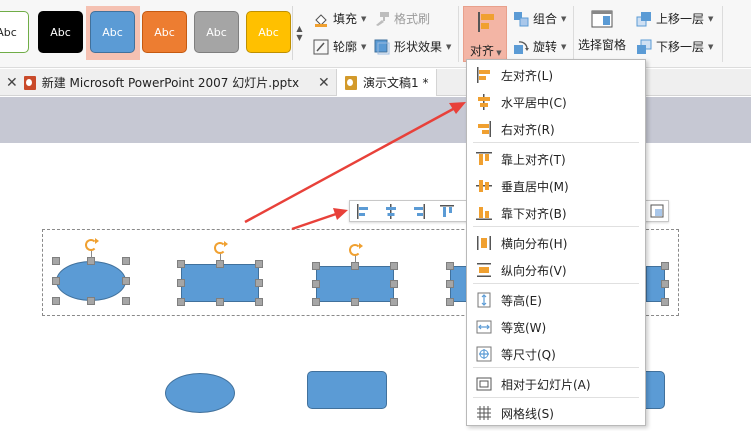 The image size is (751, 431). I want to click on distribute-horizontal-icon, so click(484, 243).